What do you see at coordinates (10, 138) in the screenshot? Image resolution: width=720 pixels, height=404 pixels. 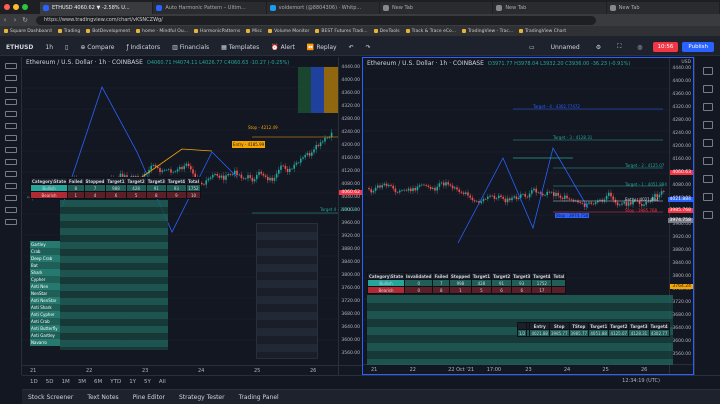 I see `prediction-icon` at bounding box center [10, 138].